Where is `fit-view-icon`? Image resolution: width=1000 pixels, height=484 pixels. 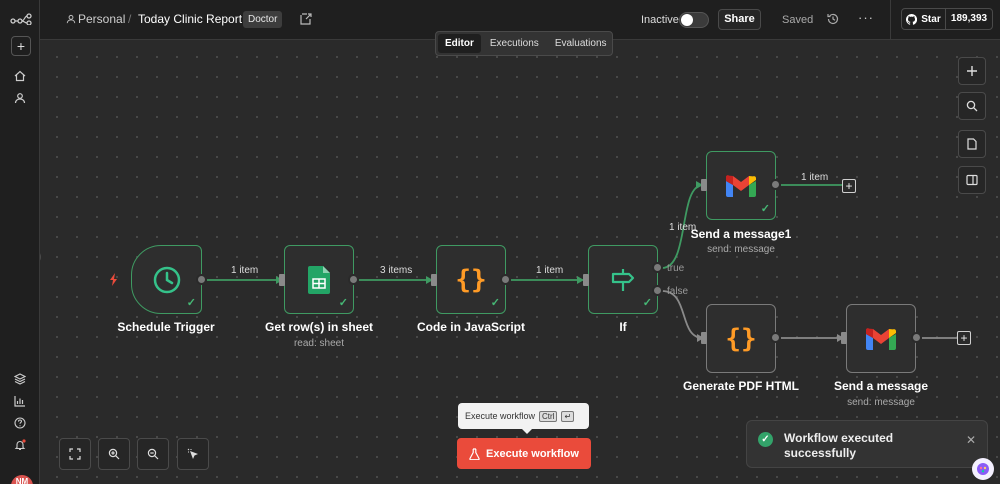
fit-view-icon is located at coordinates (75, 454).